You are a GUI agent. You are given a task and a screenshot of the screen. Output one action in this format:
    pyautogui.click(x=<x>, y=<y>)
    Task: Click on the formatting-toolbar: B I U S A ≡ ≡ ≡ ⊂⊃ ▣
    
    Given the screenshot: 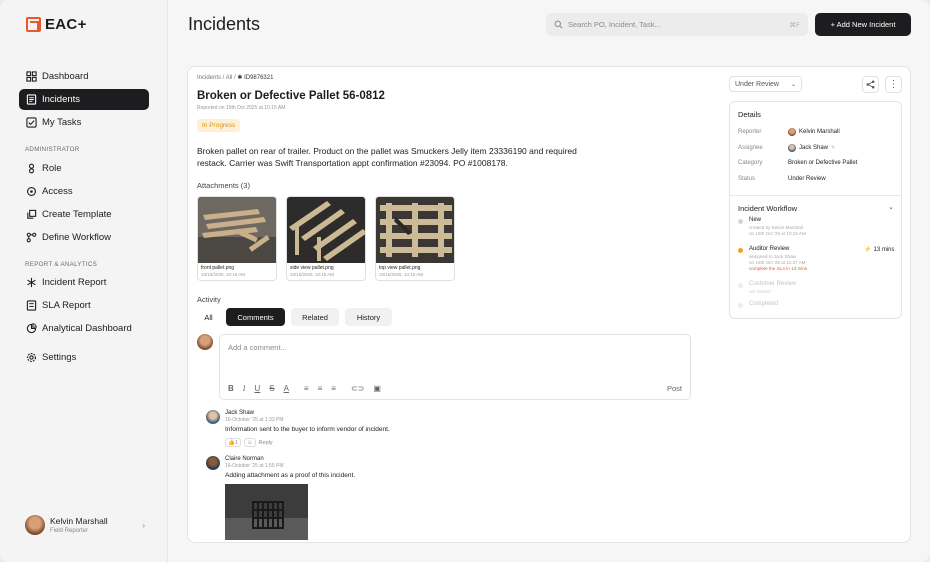 What is the action you would take?
    pyautogui.click(x=304, y=388)
    